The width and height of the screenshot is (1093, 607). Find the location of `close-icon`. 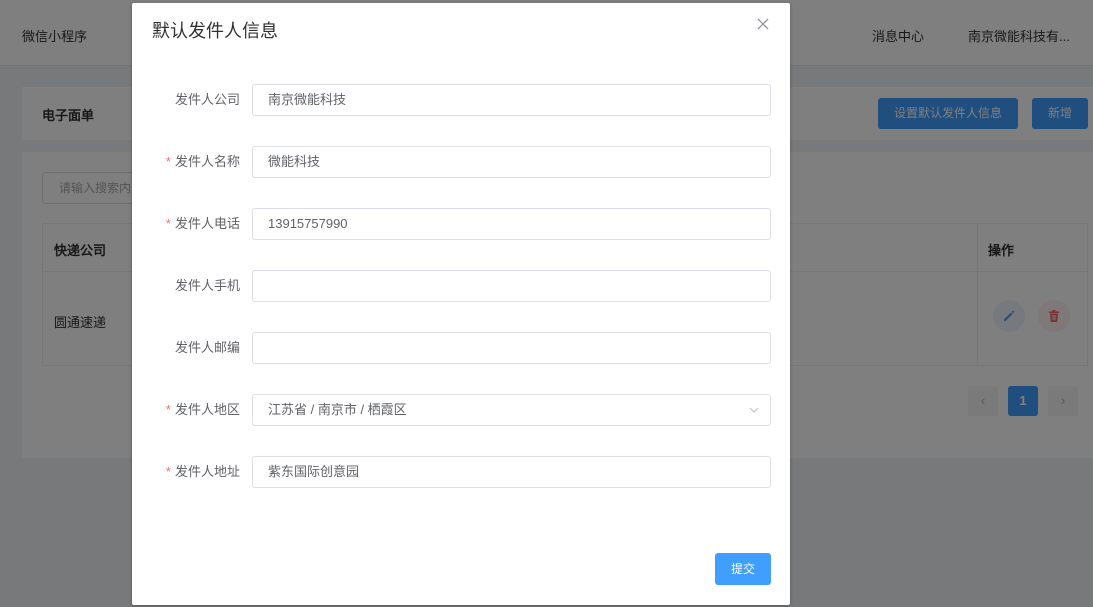

close-icon is located at coordinates (763, 24).